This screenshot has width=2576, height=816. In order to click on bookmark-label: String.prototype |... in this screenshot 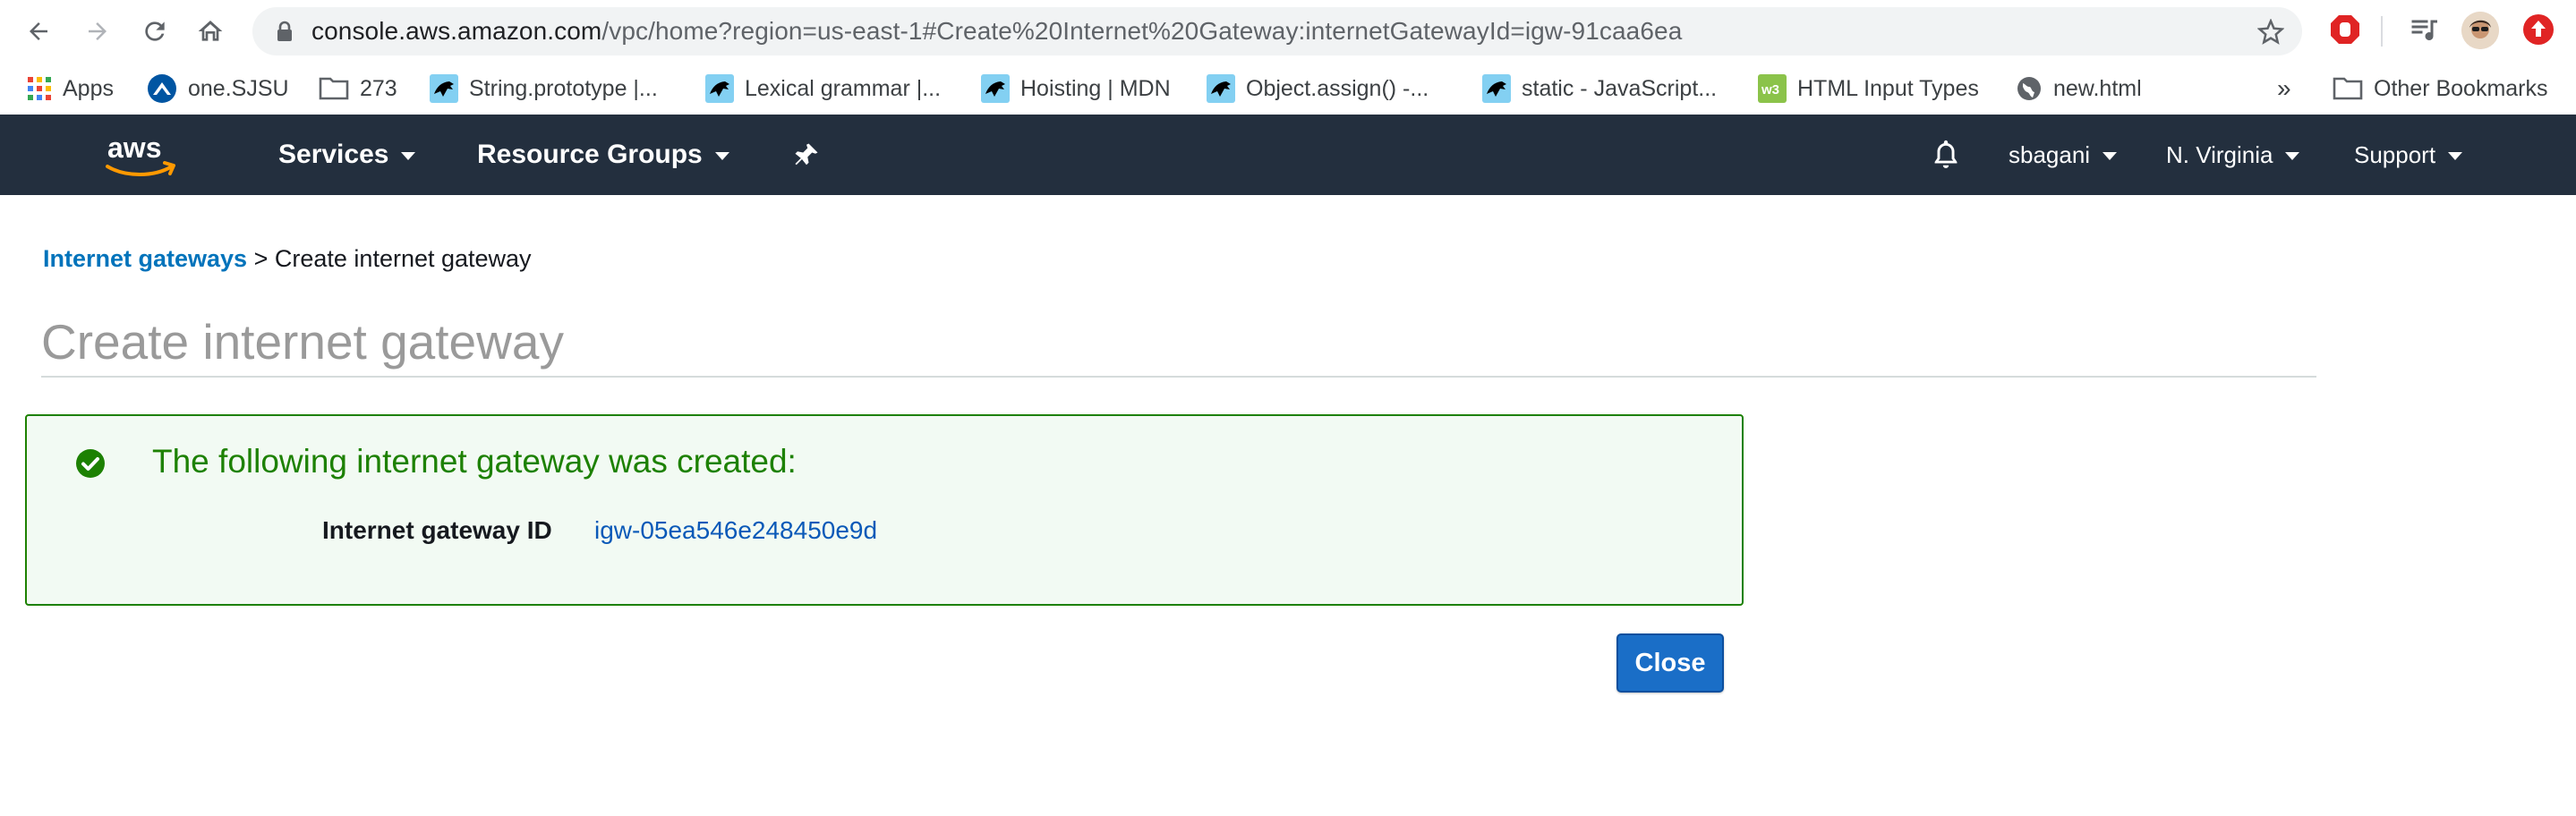, I will do `click(563, 88)`.